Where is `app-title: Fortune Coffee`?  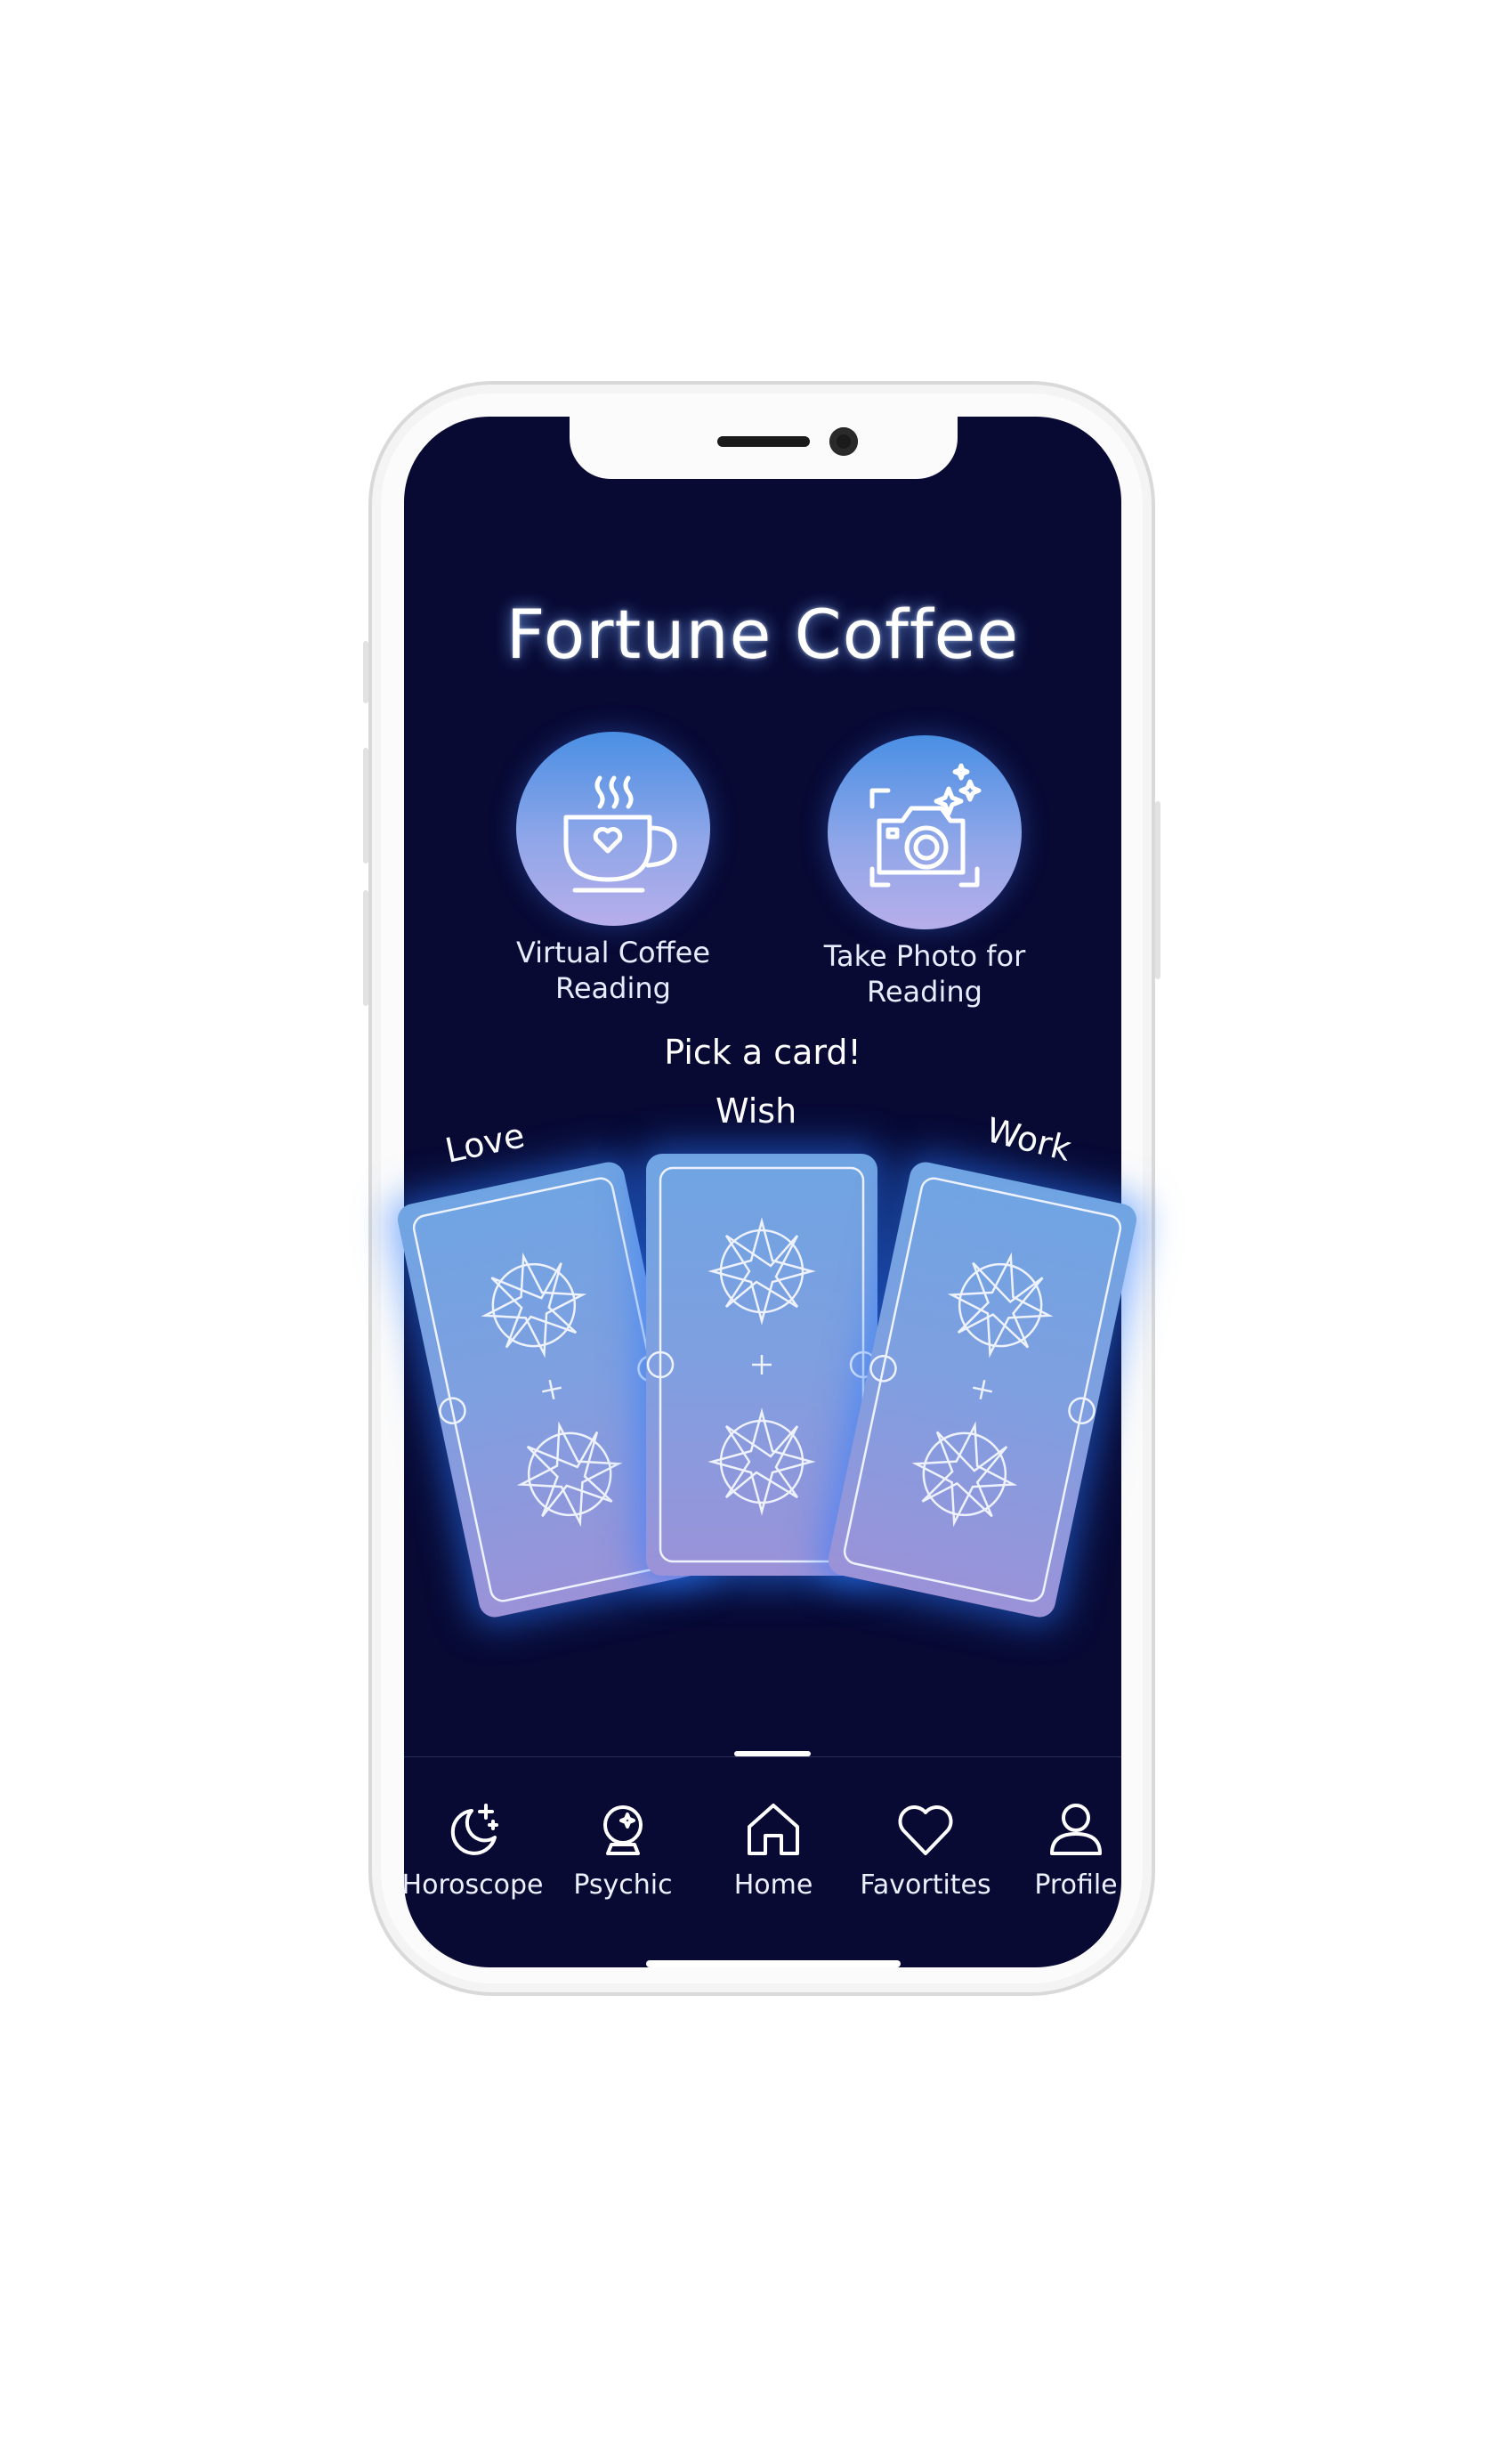
app-title: Fortune Coffee is located at coordinates (762, 635).